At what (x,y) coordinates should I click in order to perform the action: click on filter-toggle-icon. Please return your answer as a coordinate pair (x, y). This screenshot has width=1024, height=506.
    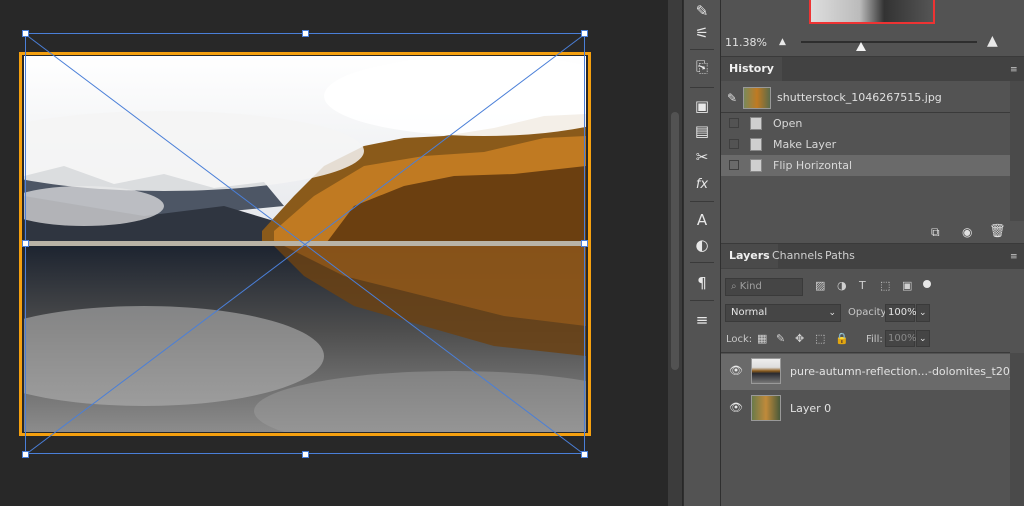
    Looking at the image, I should click on (927, 284).